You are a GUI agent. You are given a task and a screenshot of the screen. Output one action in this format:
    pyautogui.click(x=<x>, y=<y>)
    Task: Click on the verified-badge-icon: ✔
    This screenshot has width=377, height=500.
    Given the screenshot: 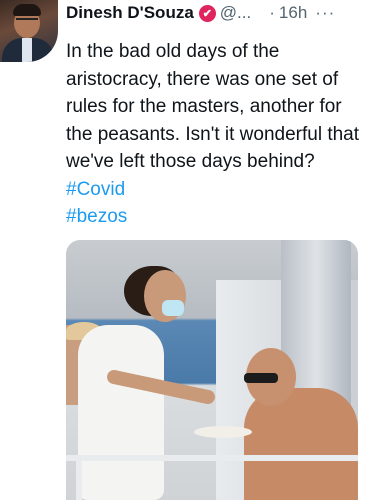 What is the action you would take?
    pyautogui.click(x=207, y=13)
    